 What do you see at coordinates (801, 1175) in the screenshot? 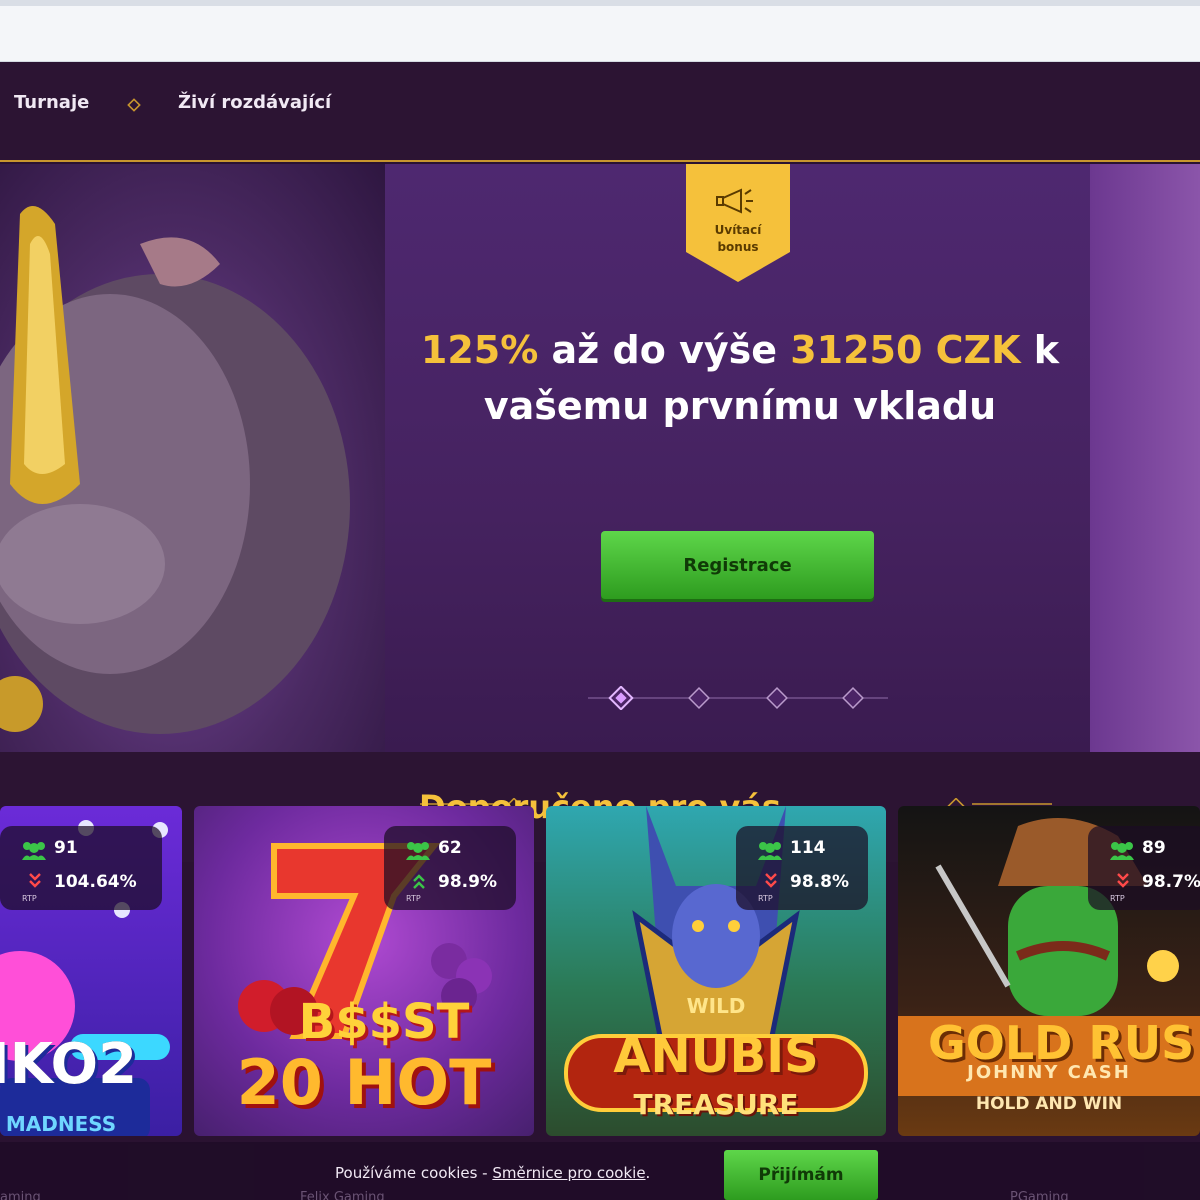
I see `accept-cookies-button: Přijímám` at bounding box center [801, 1175].